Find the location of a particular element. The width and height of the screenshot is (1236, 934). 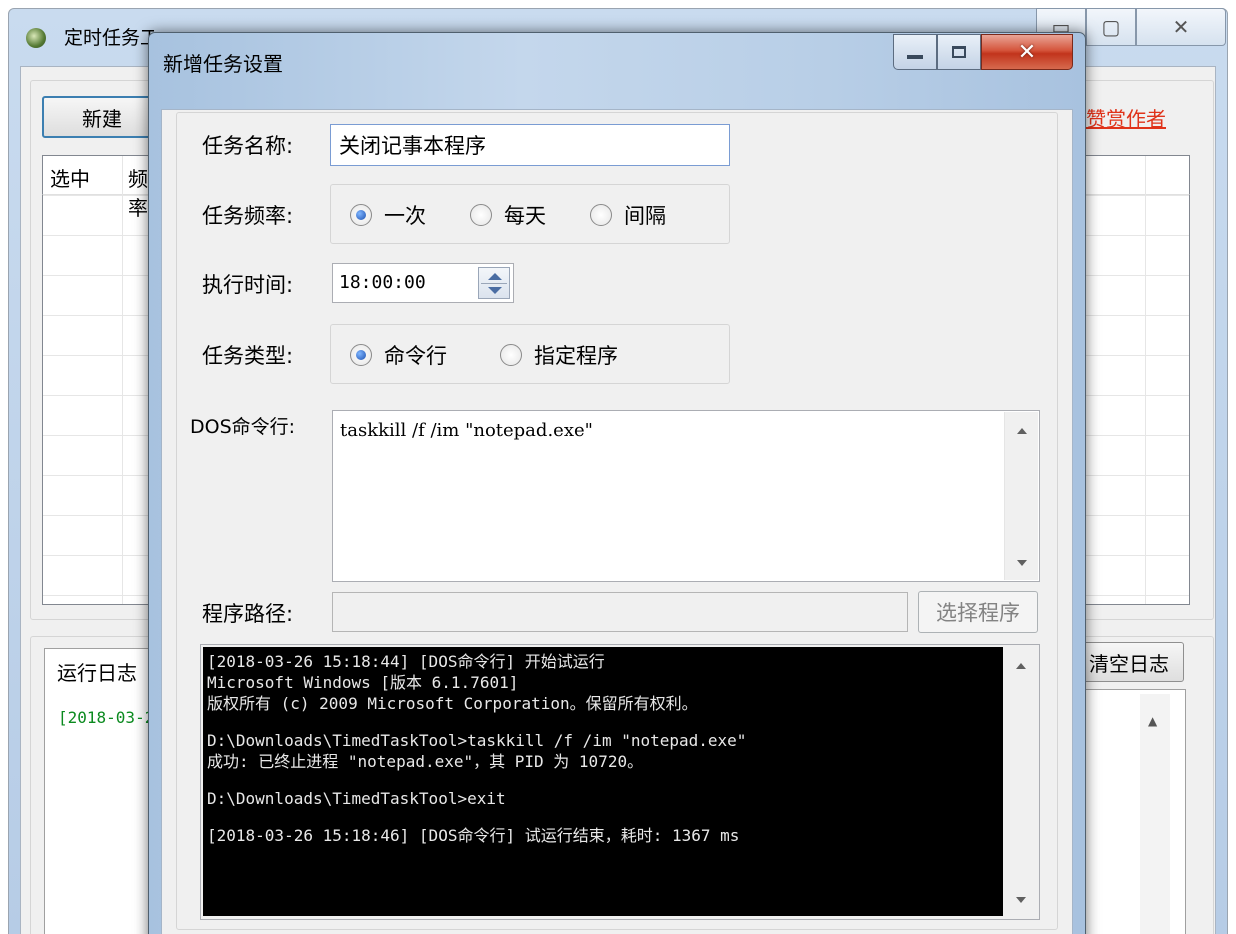

console-line: D:\Downloads\TimedTaskTool>exit is located at coordinates (356, 798).